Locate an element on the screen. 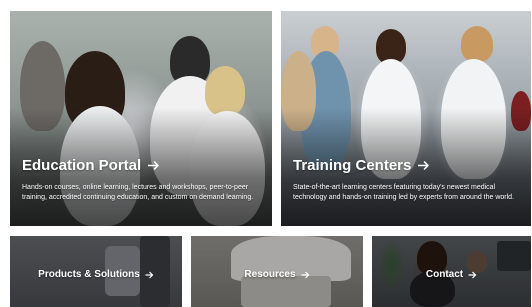 This screenshot has width=532, height=307. contact-title: Contact is located at coordinates (444, 274).